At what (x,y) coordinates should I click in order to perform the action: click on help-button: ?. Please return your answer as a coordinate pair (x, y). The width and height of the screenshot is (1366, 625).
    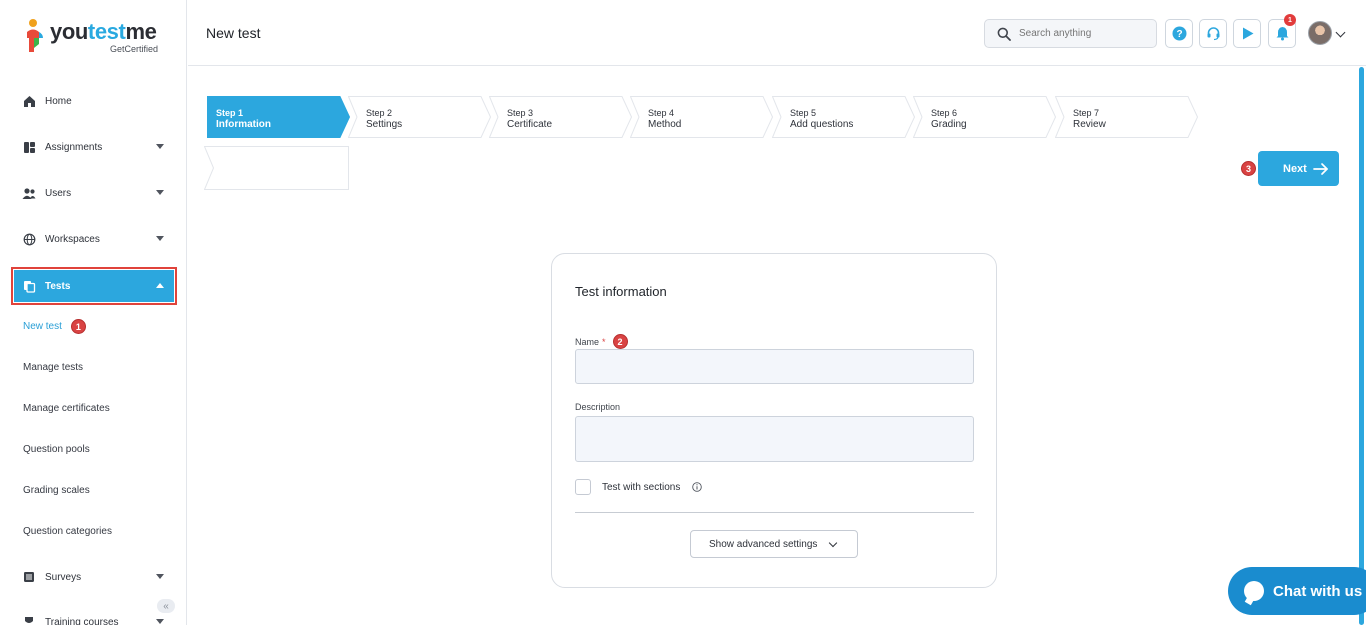
    Looking at the image, I should click on (1179, 33).